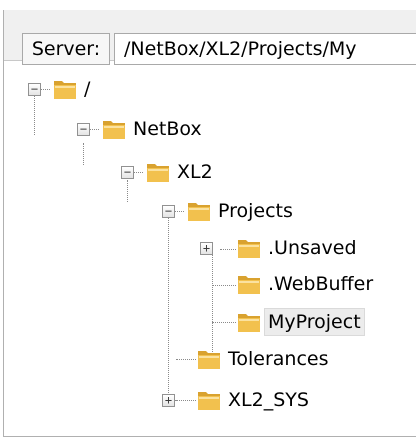 The height and width of the screenshot is (437, 416). Describe the element at coordinates (206, 248) in the screenshot. I see `expand-toggle-unsaved: +` at that location.